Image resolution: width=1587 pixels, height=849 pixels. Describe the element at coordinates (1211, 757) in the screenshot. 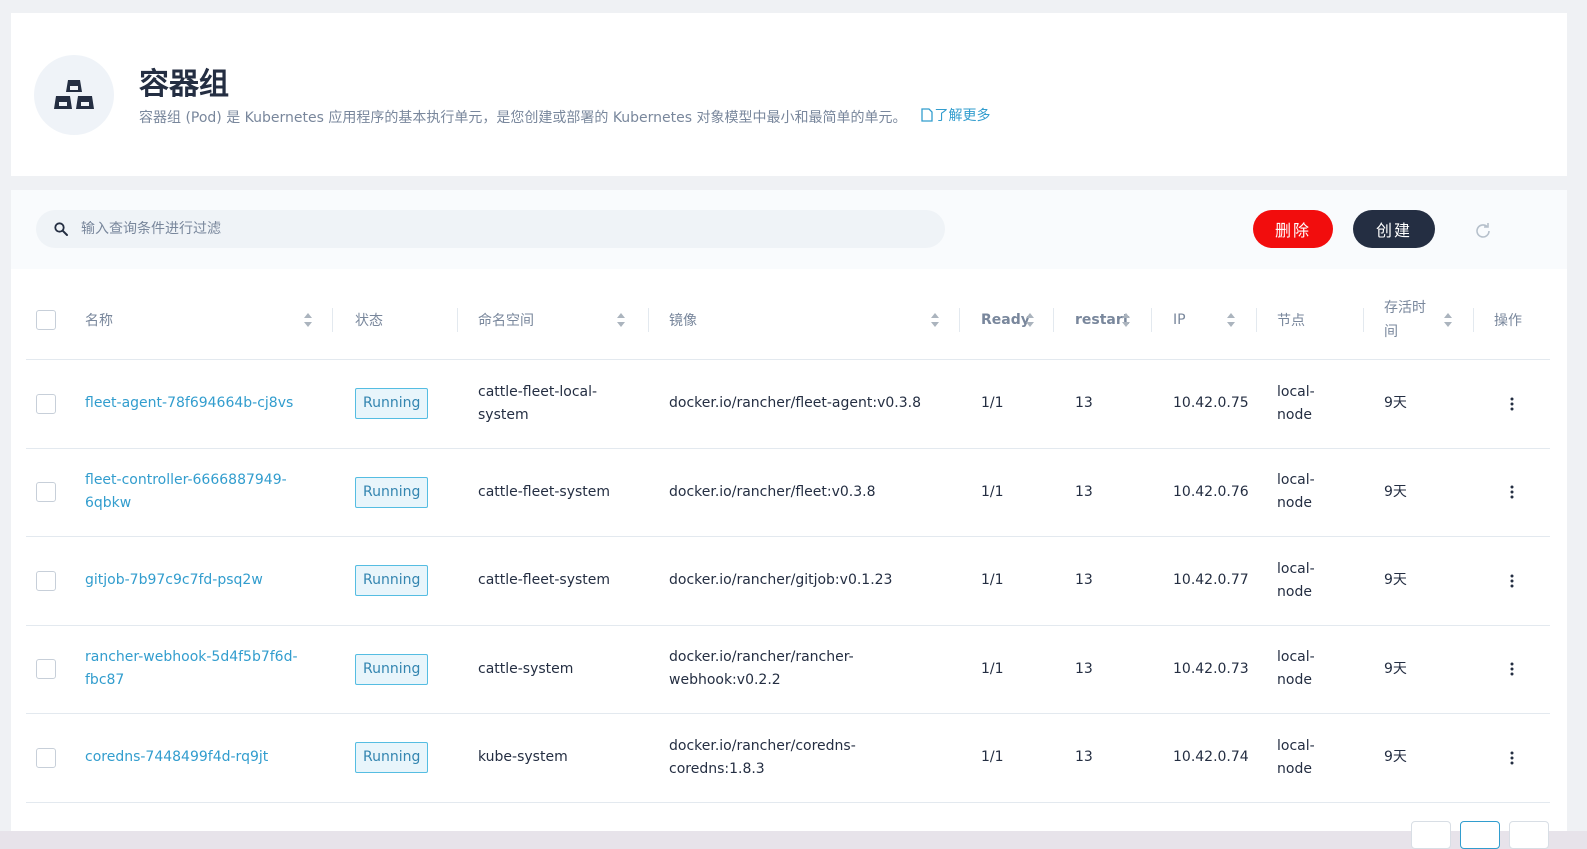

I see `ip-cell: 10.42.0.74` at that location.